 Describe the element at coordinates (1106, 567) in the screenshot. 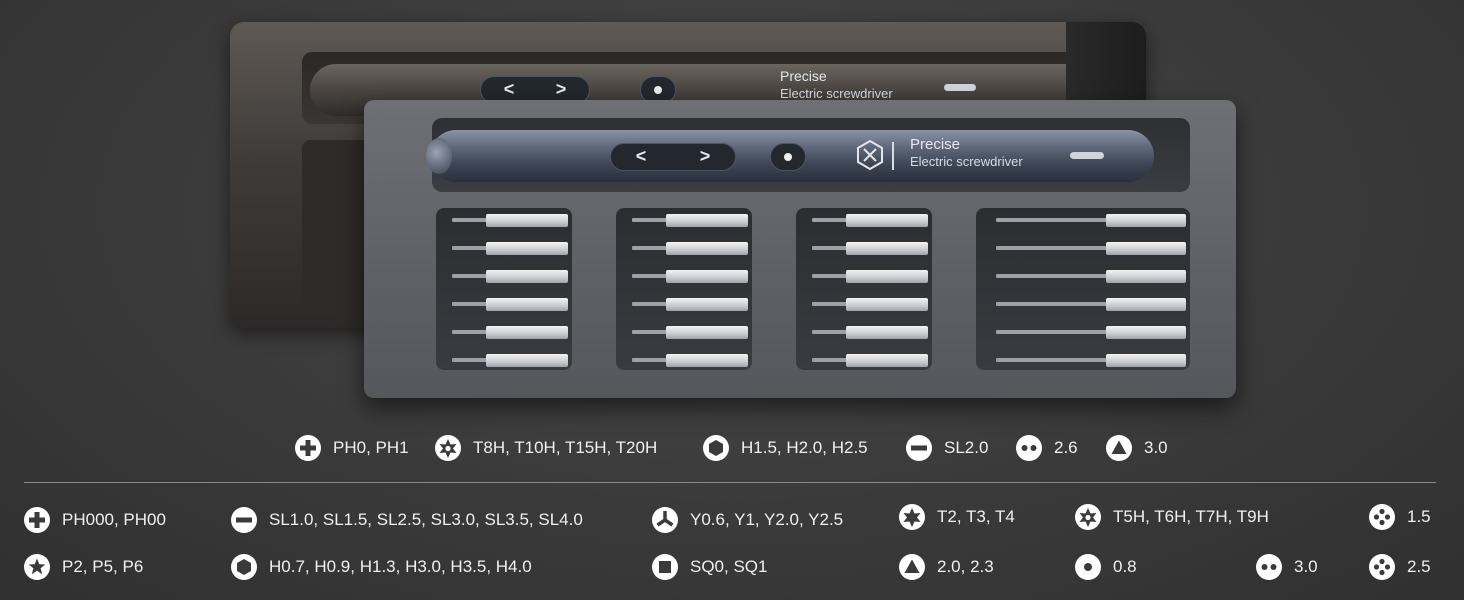

I see `legend-bottom-item: 0.8` at that location.